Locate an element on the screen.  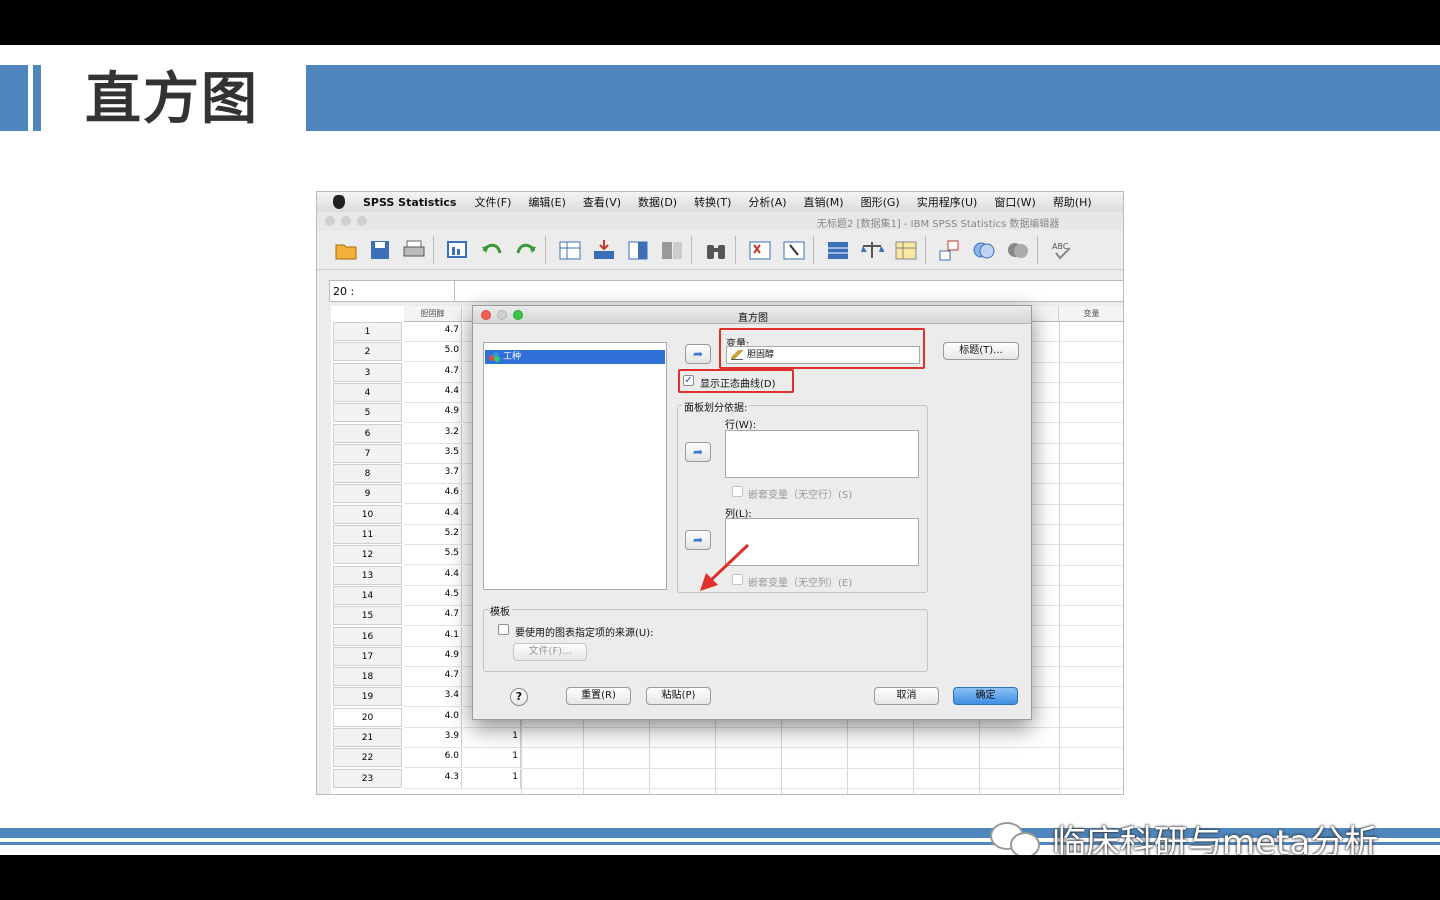
row-number: 18 is located at coordinates (367, 677).